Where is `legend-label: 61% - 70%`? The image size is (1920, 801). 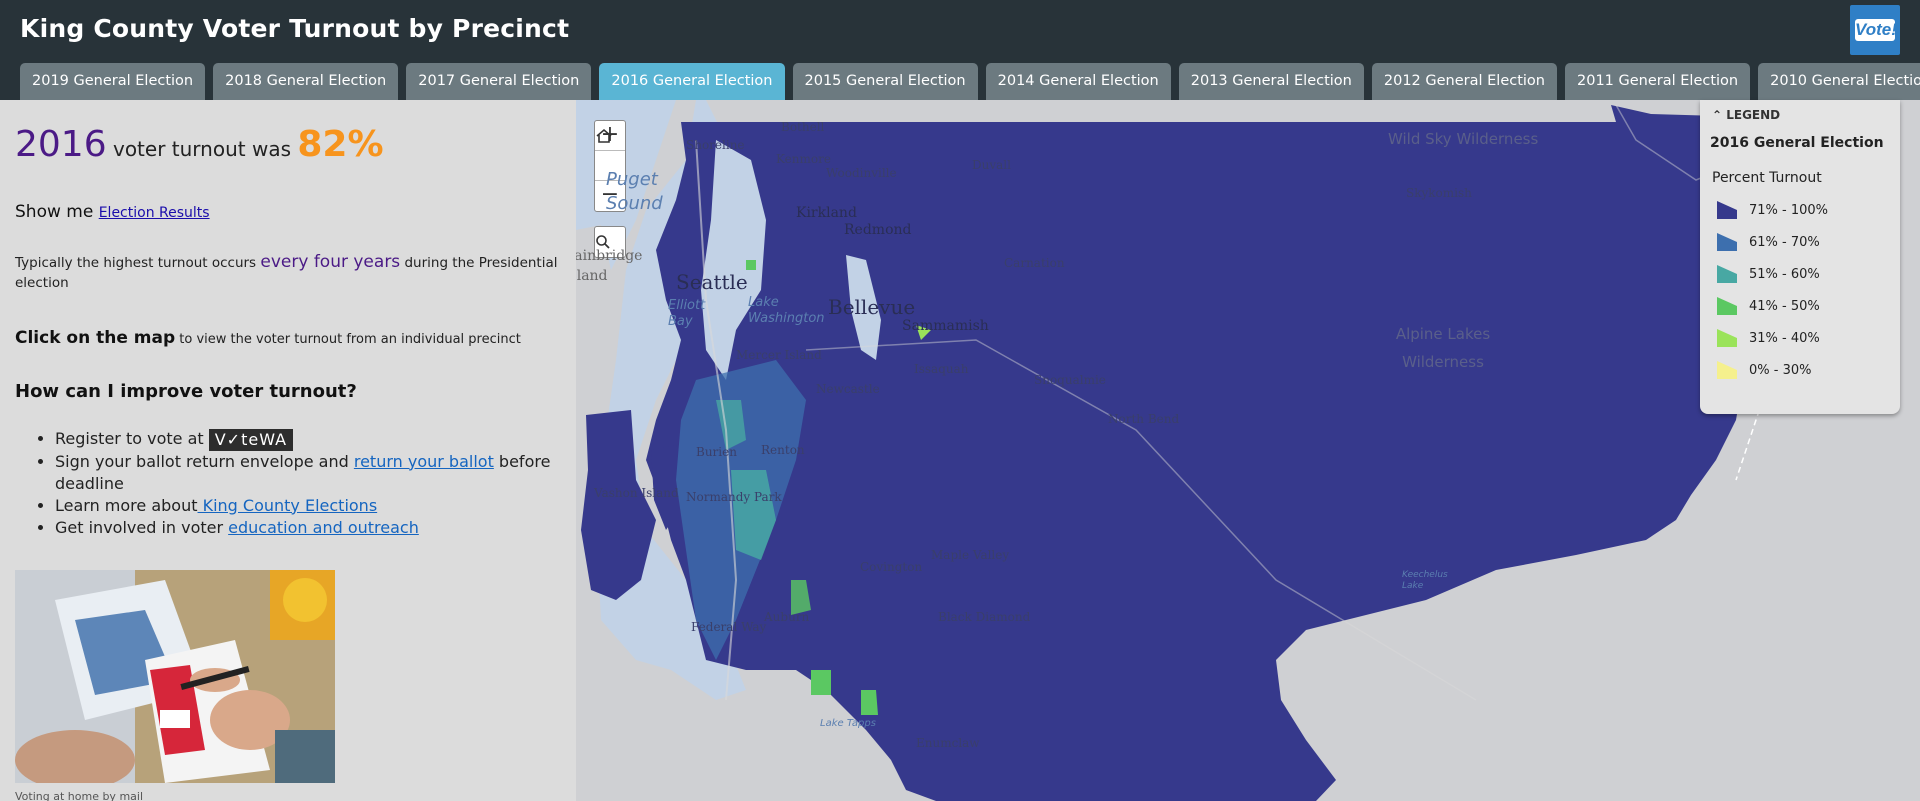
legend-label: 61% - 70% is located at coordinates (1784, 242).